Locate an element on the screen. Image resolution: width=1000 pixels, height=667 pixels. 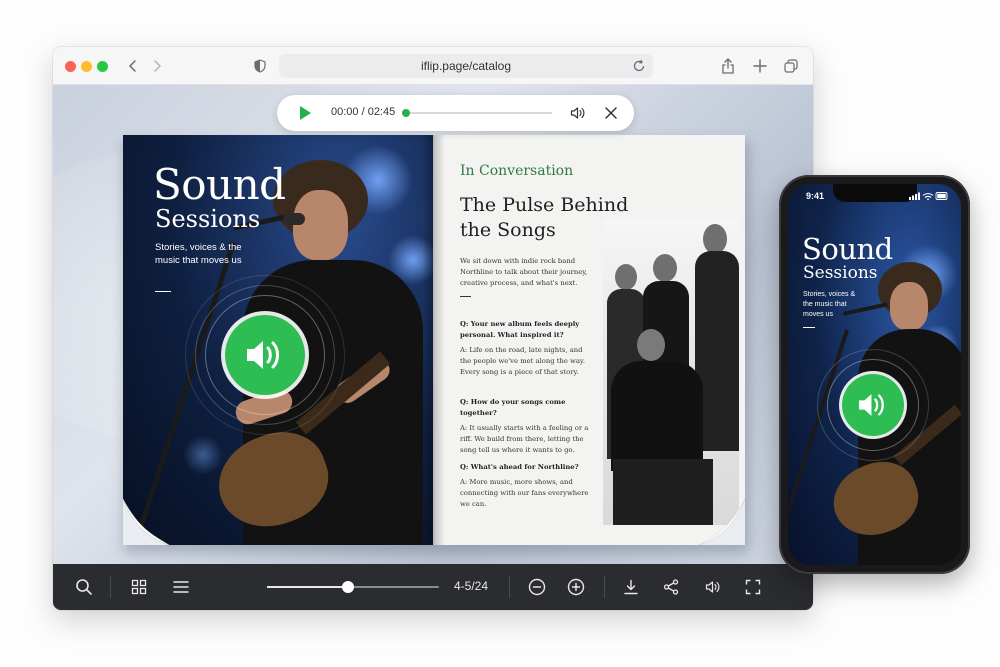
share-page-button is located at coordinates (728, 66).